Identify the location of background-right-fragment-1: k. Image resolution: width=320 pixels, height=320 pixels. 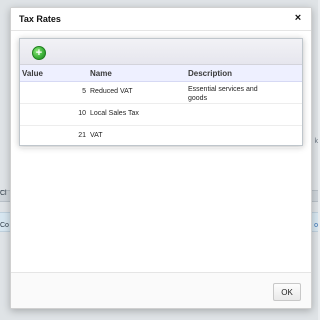
(316, 141).